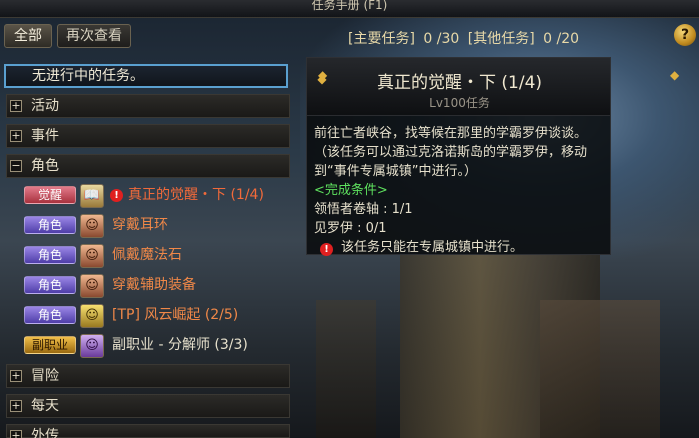 The width and height of the screenshot is (699, 438). What do you see at coordinates (351, 190) in the screenshot?
I see `completion-condition-label: <完成条件>` at bounding box center [351, 190].